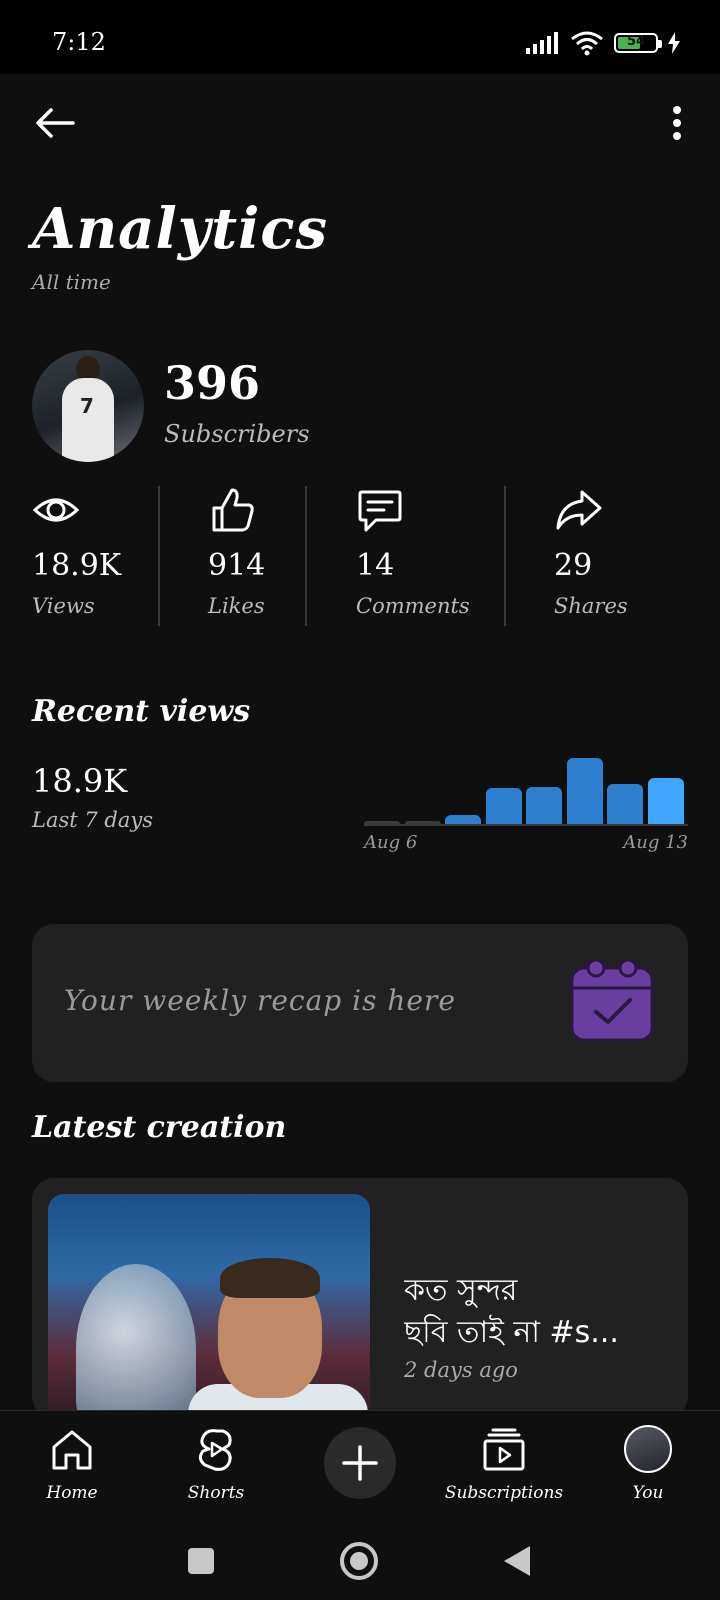 This screenshot has width=720, height=1600. I want to click on video-title-line: কত সুন্দর, so click(461, 1290).